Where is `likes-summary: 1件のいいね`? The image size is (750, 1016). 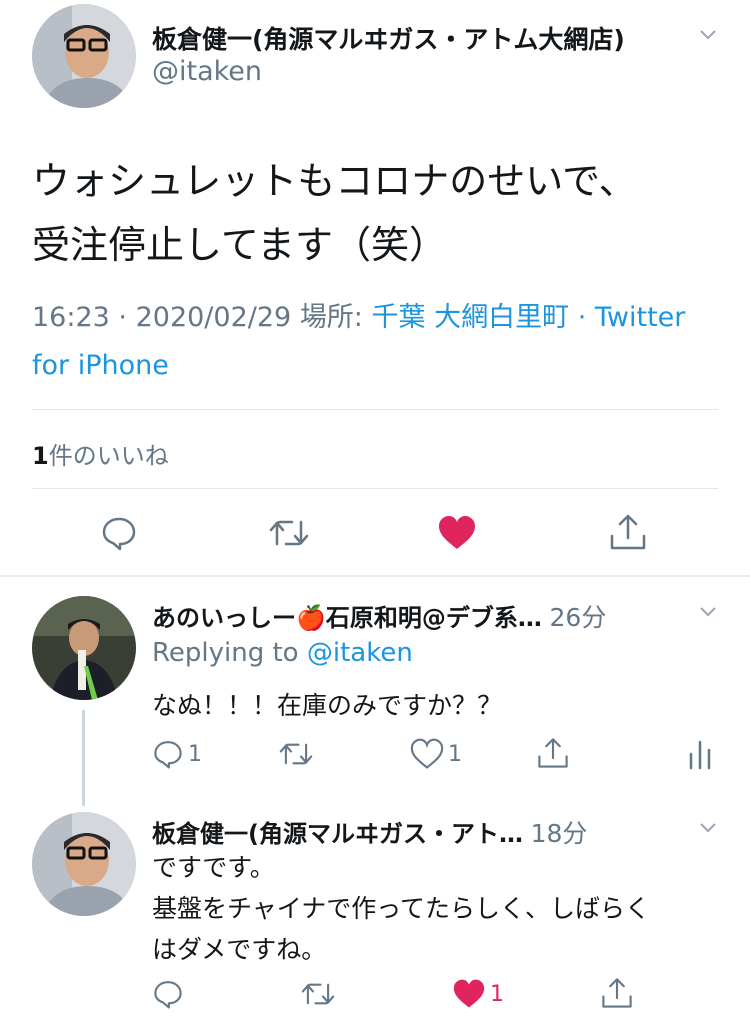
likes-summary: 1件のいいね is located at coordinates (100, 453).